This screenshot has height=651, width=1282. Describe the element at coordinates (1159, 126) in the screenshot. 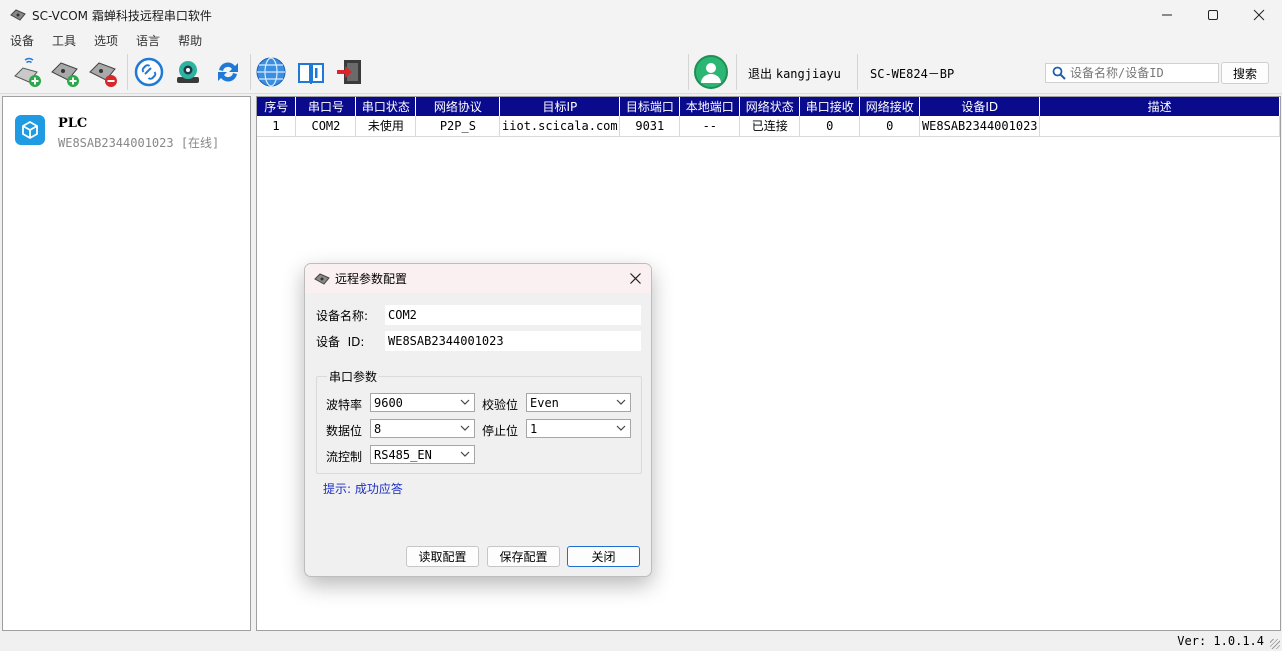

I see `table-cell` at that location.